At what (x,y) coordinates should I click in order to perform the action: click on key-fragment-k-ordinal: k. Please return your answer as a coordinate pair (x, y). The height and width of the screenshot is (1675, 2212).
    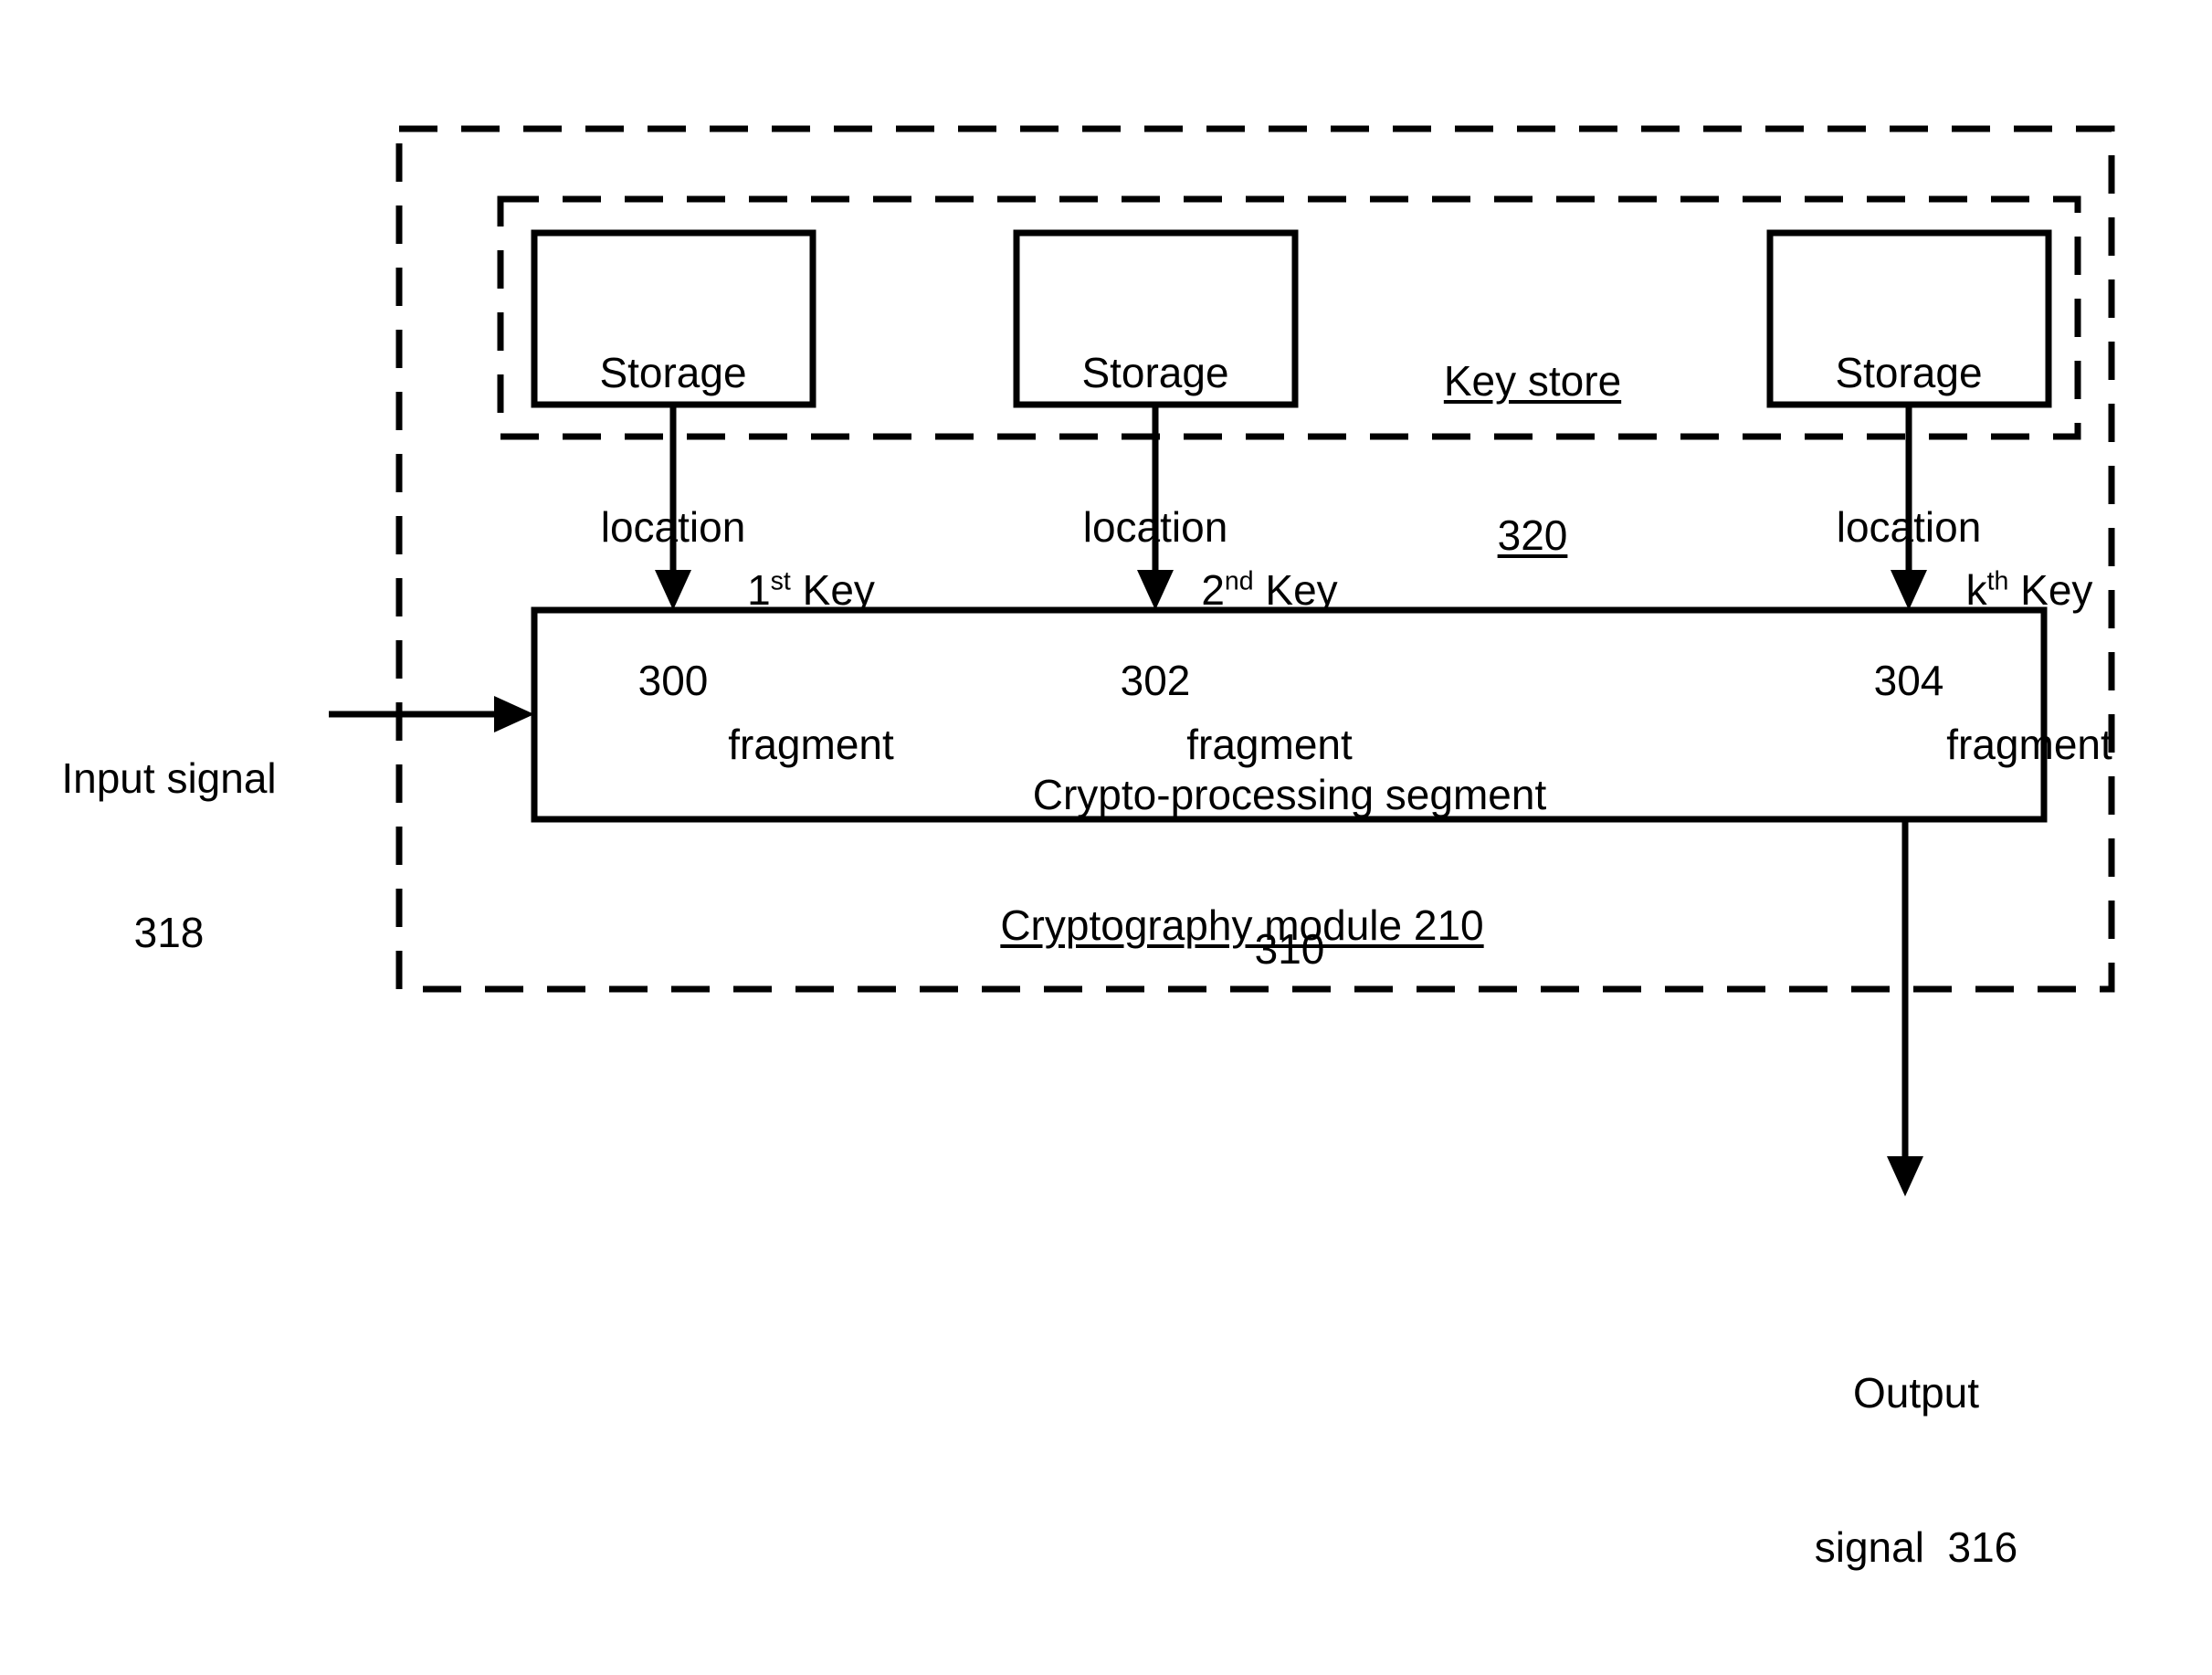
    Looking at the image, I should click on (1976, 590).